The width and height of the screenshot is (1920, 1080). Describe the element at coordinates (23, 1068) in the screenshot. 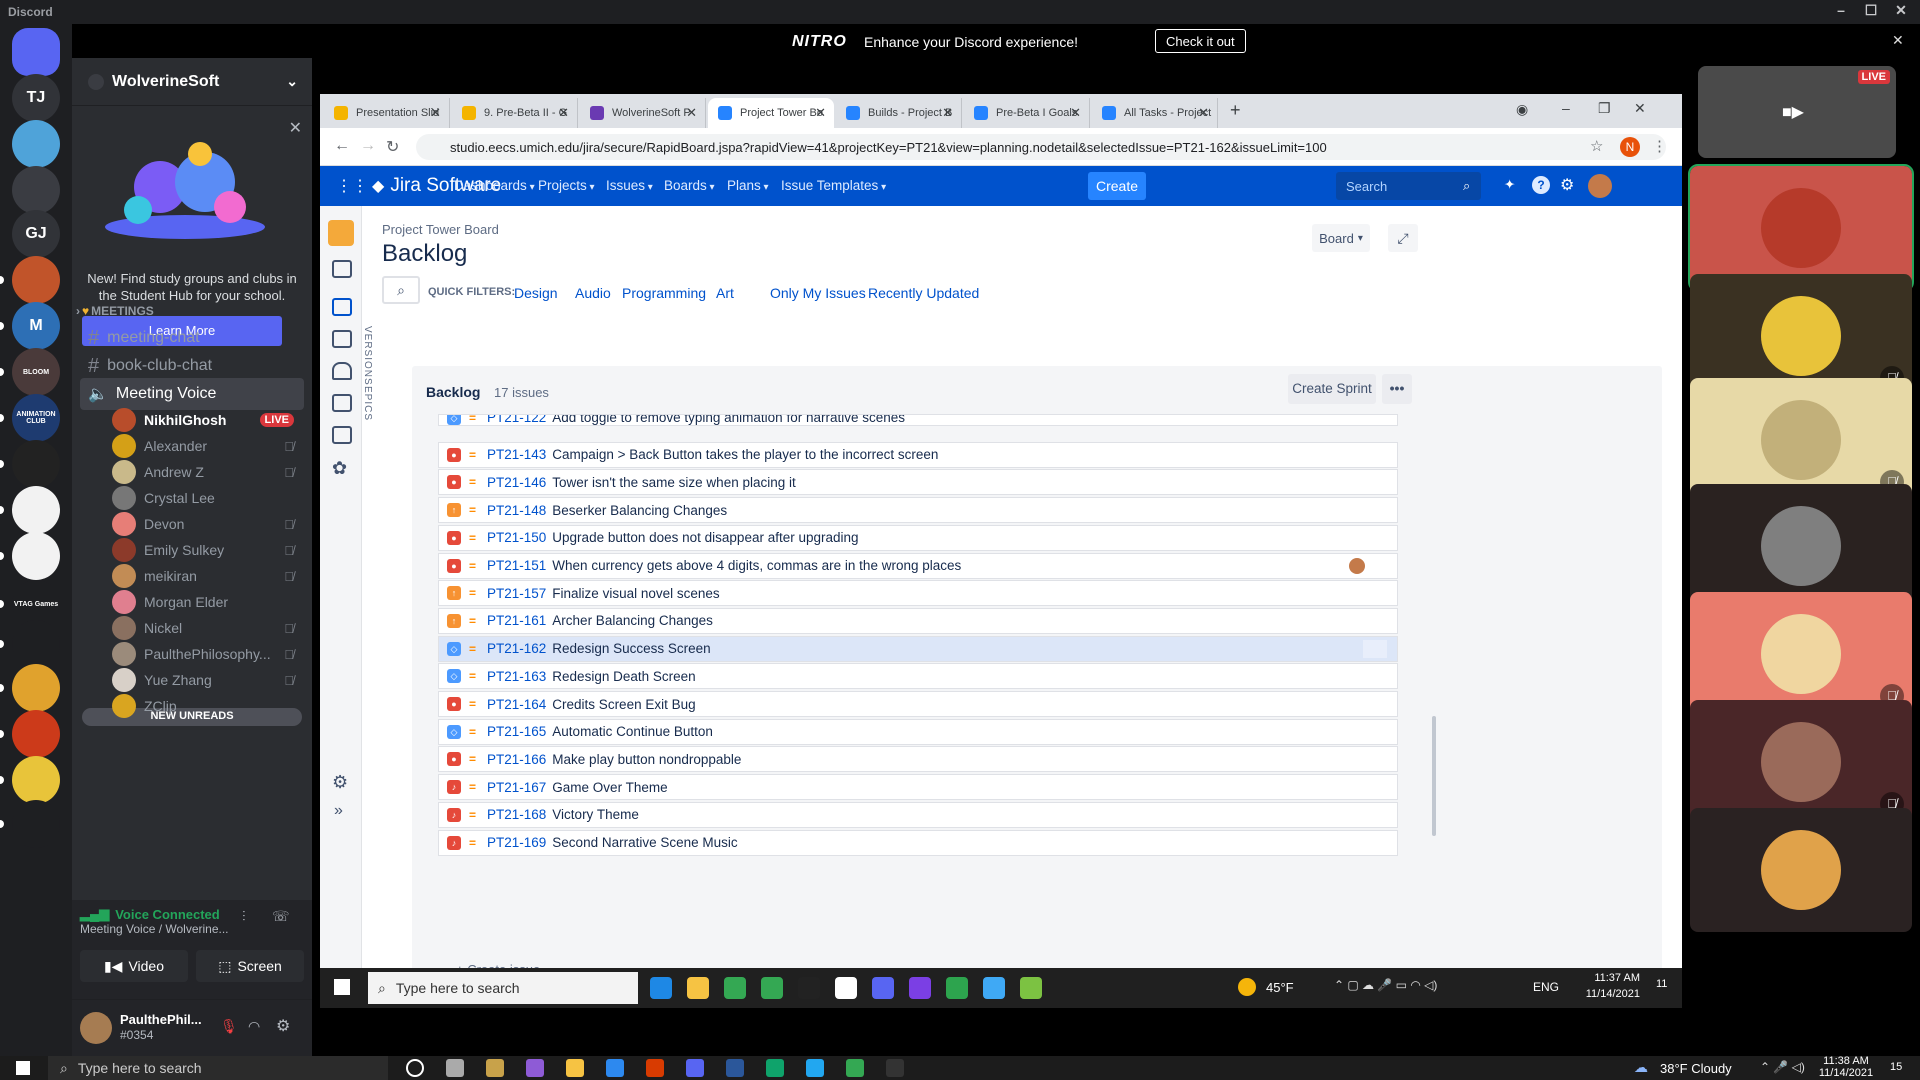

I see `windows-start-icon` at that location.